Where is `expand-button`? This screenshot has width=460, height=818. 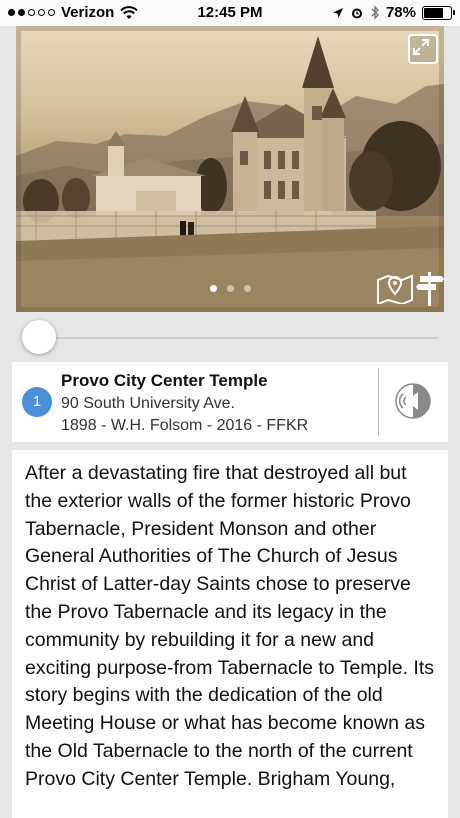 expand-button is located at coordinates (423, 49).